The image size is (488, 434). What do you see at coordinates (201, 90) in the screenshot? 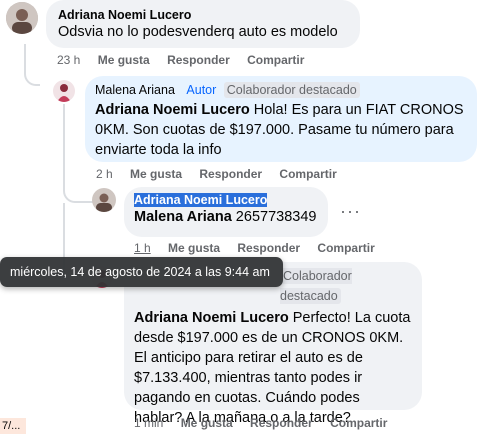
I see `author-tag: Autor` at bounding box center [201, 90].